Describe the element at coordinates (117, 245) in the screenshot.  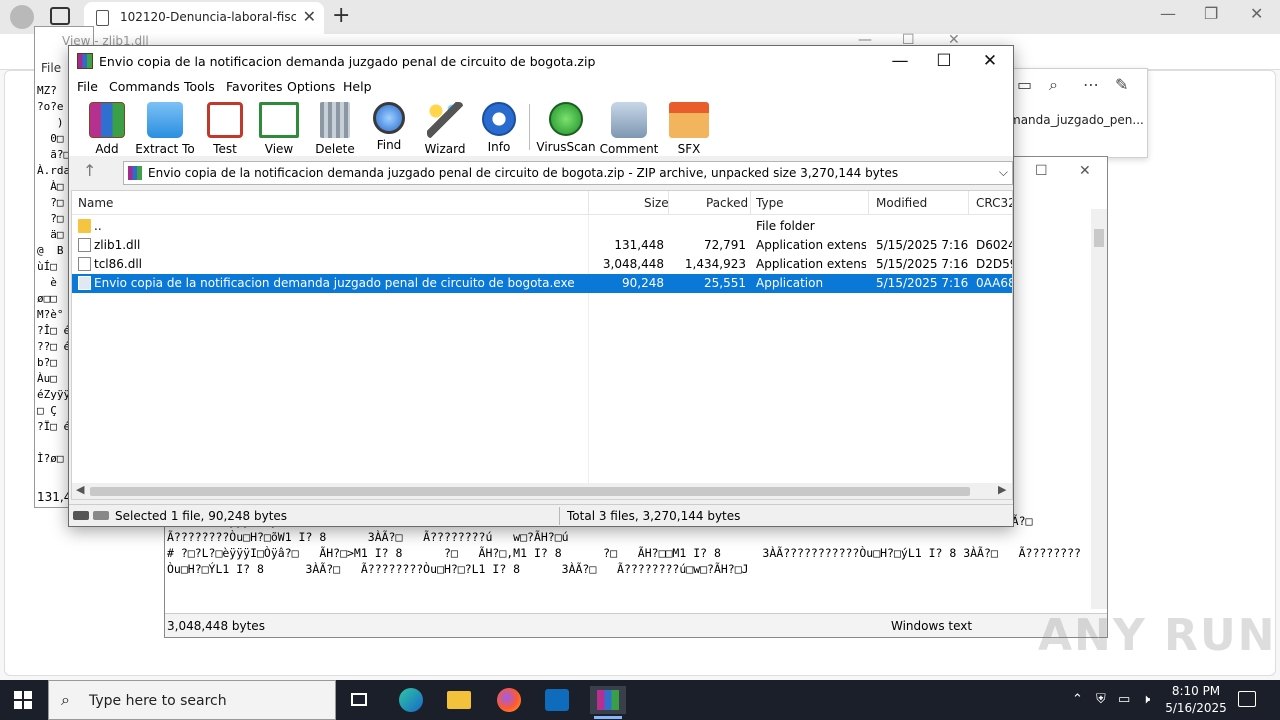
I see `row-name: zlib1.dll` at that location.